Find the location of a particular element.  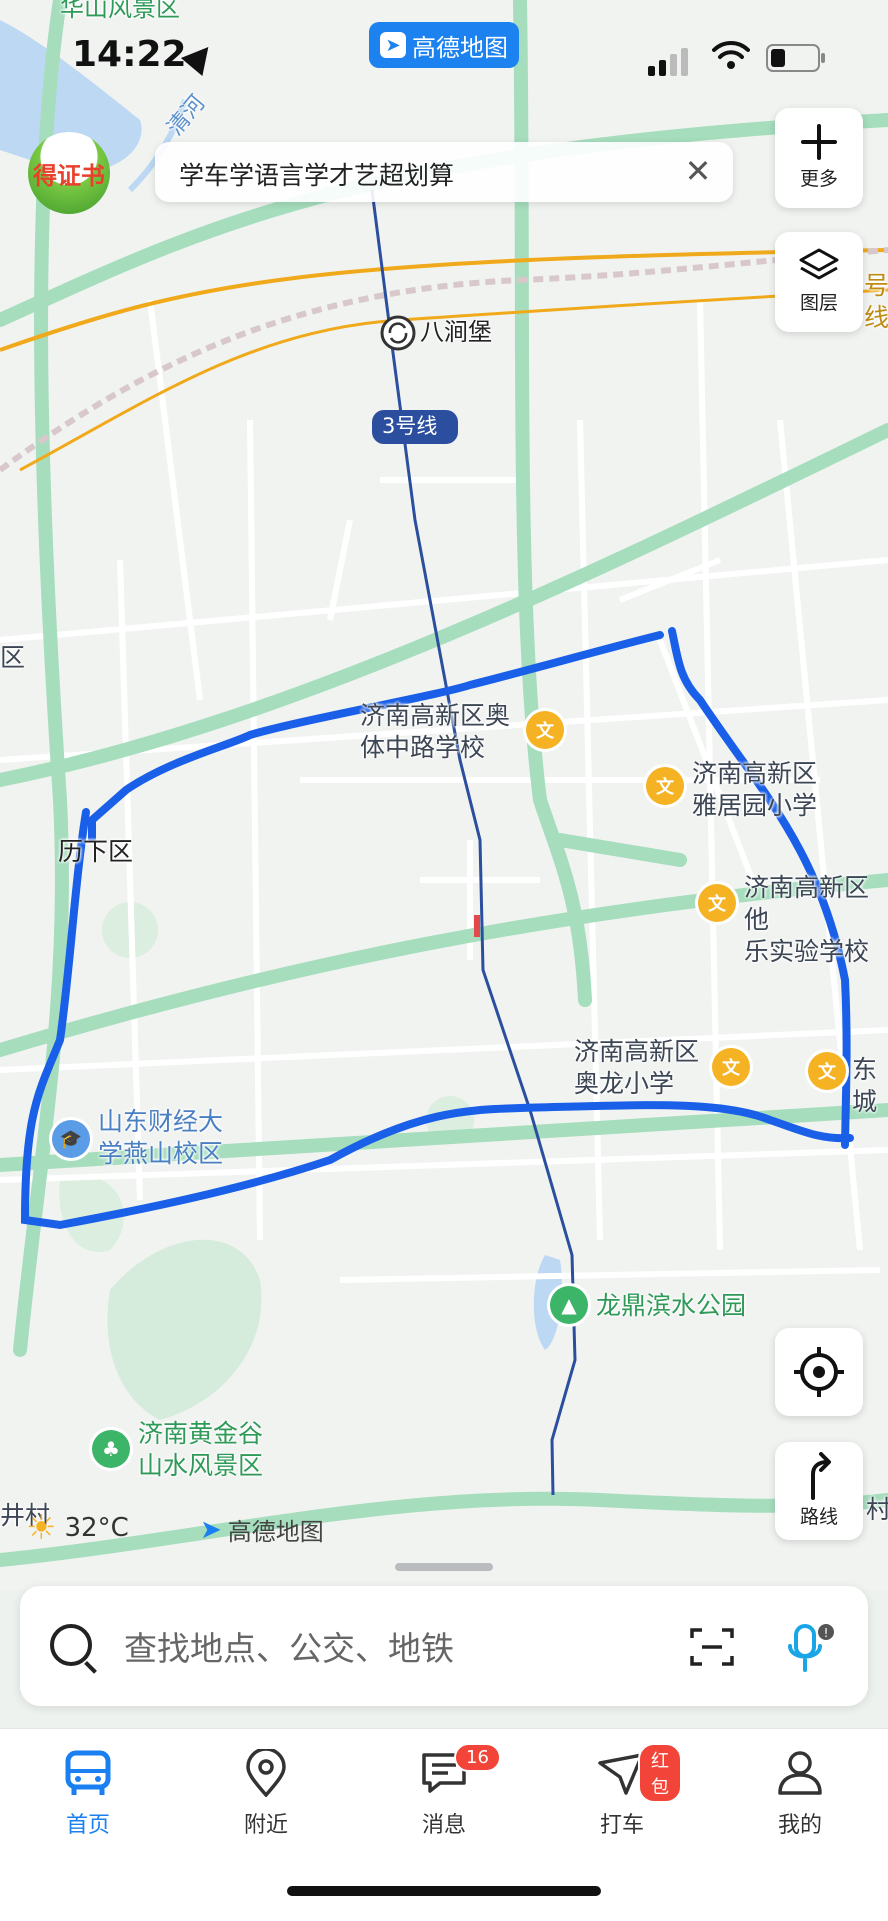

sun-icon: ☀ is located at coordinates (41, 1528).